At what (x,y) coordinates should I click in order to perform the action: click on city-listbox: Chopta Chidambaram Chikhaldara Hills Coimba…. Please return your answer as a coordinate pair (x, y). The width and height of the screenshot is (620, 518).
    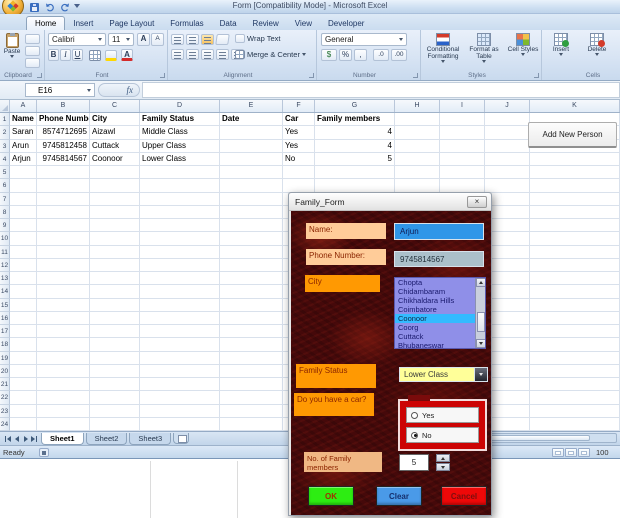
    Looking at the image, I should click on (440, 313).